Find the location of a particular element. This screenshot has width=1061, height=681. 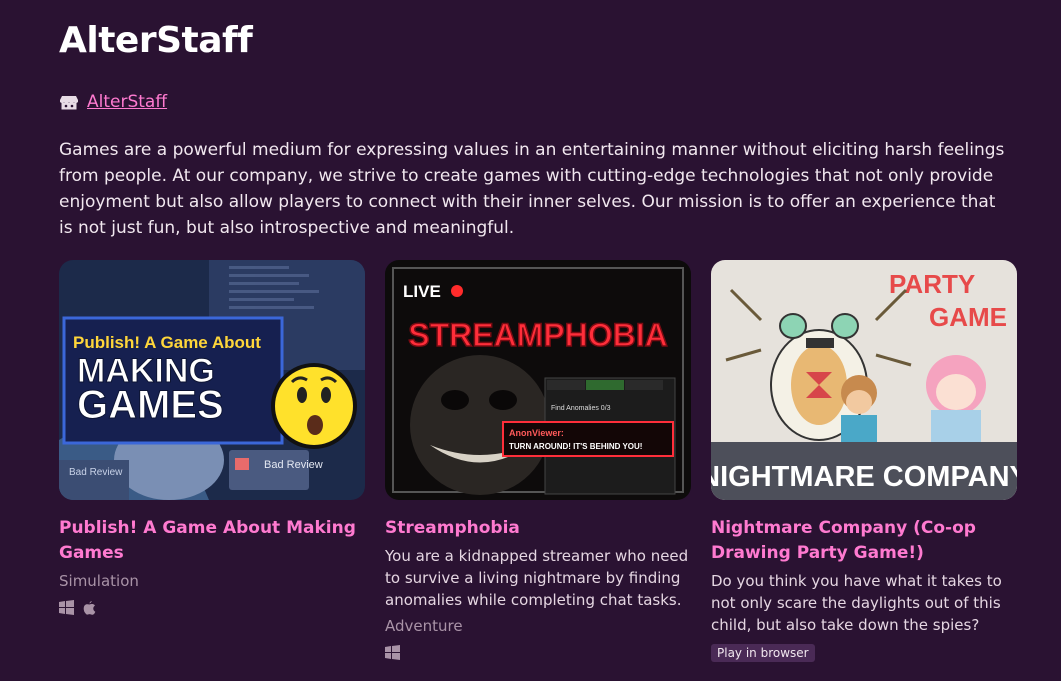

game-genre: Adventure is located at coordinates (424, 626).